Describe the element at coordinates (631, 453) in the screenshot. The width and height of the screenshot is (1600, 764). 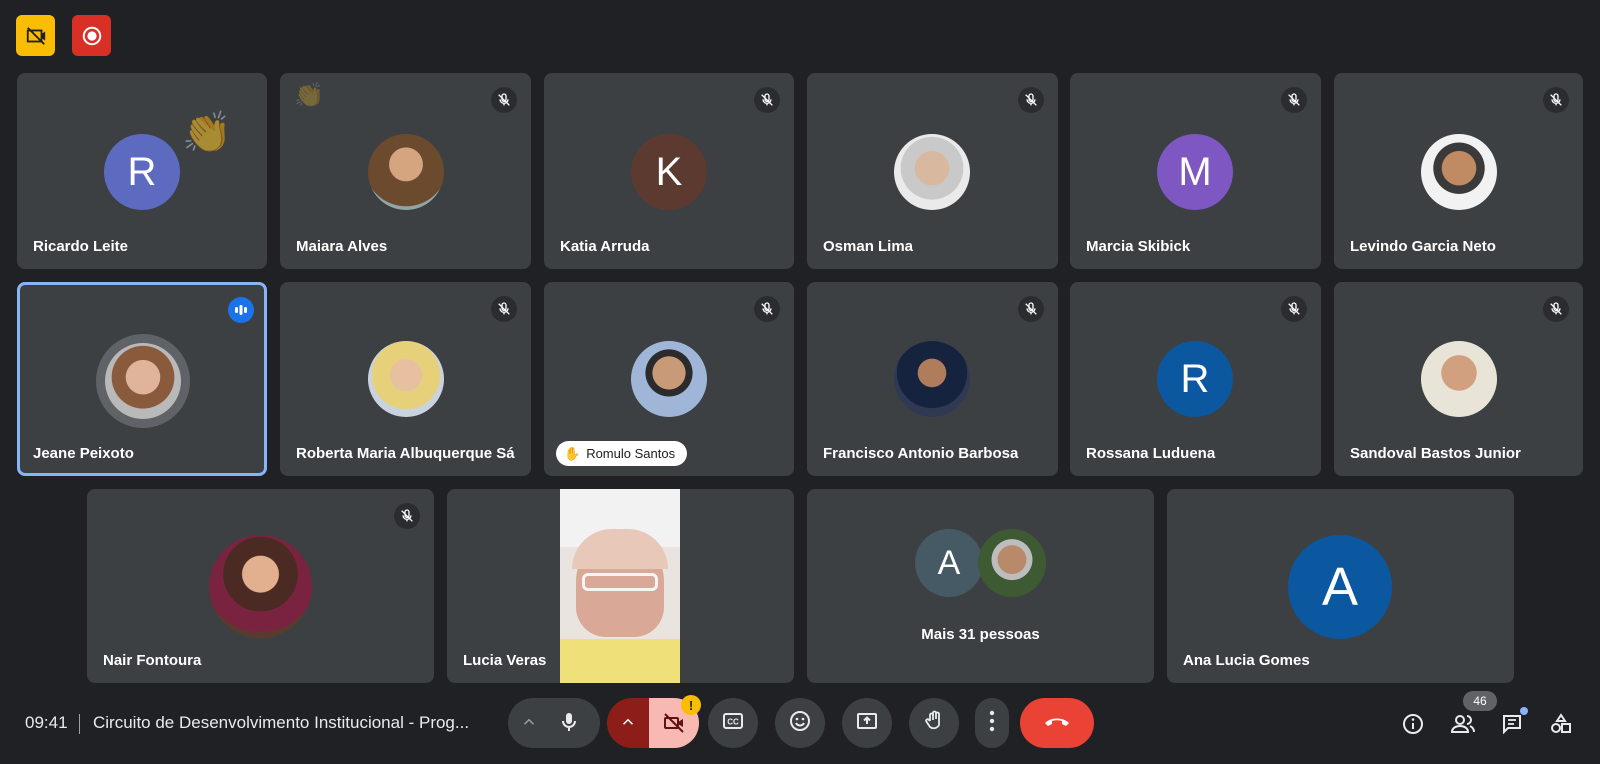
I see `participant-name: Romulo Santos` at that location.